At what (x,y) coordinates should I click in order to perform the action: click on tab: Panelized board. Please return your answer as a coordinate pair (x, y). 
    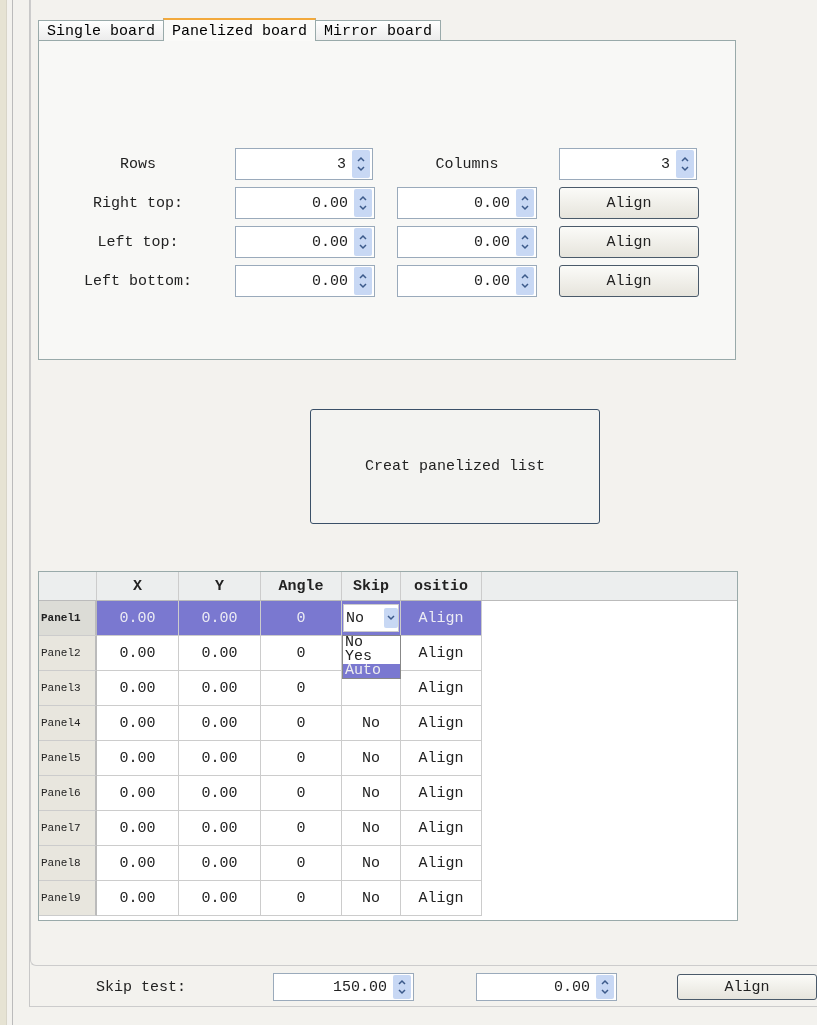
    Looking at the image, I should click on (240, 29).